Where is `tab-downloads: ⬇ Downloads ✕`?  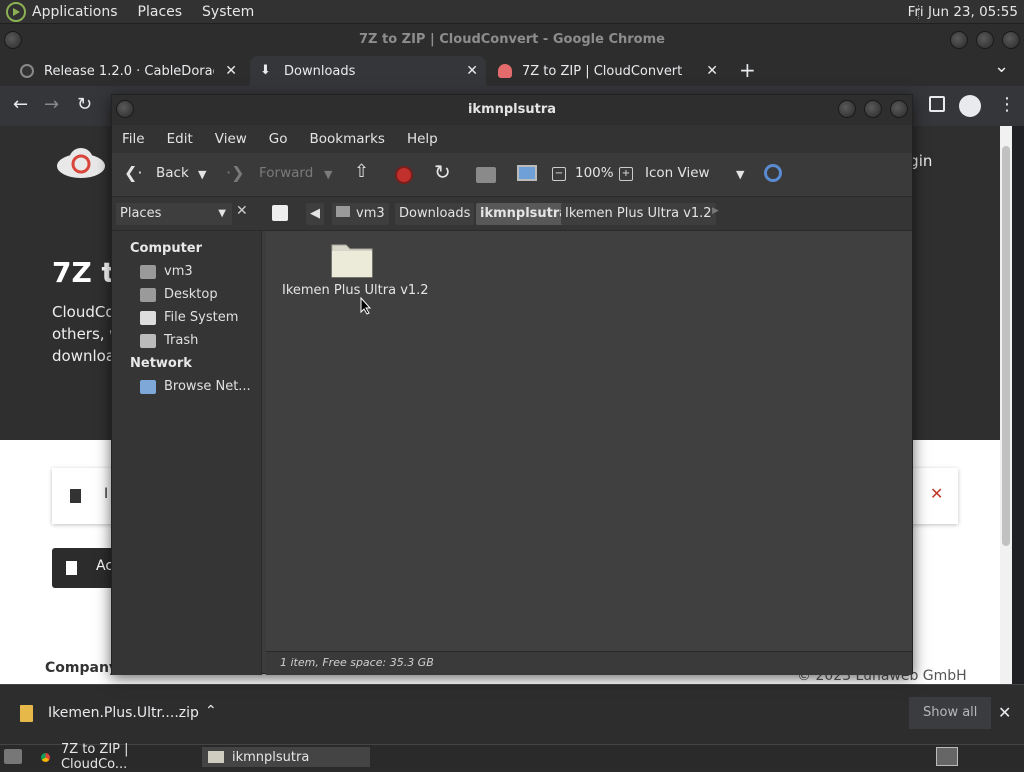
tab-downloads: ⬇ Downloads ✕ is located at coordinates (368, 71).